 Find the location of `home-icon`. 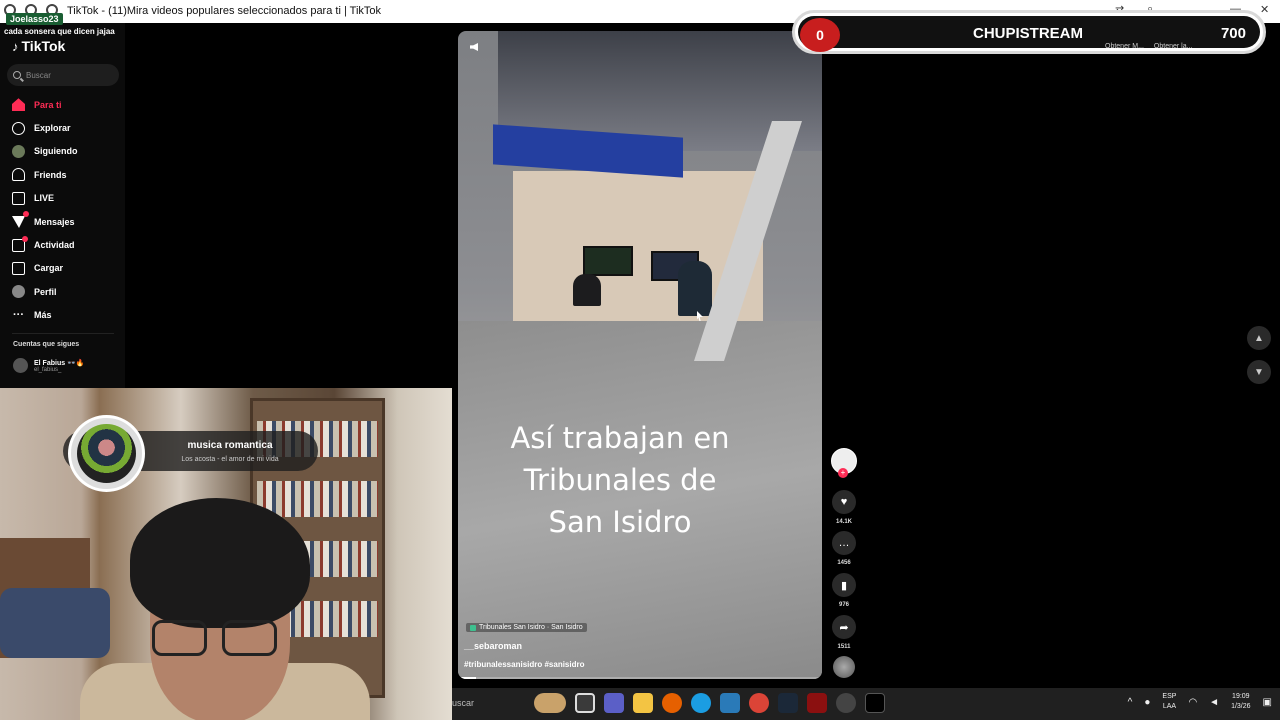

home-icon is located at coordinates (18, 105).